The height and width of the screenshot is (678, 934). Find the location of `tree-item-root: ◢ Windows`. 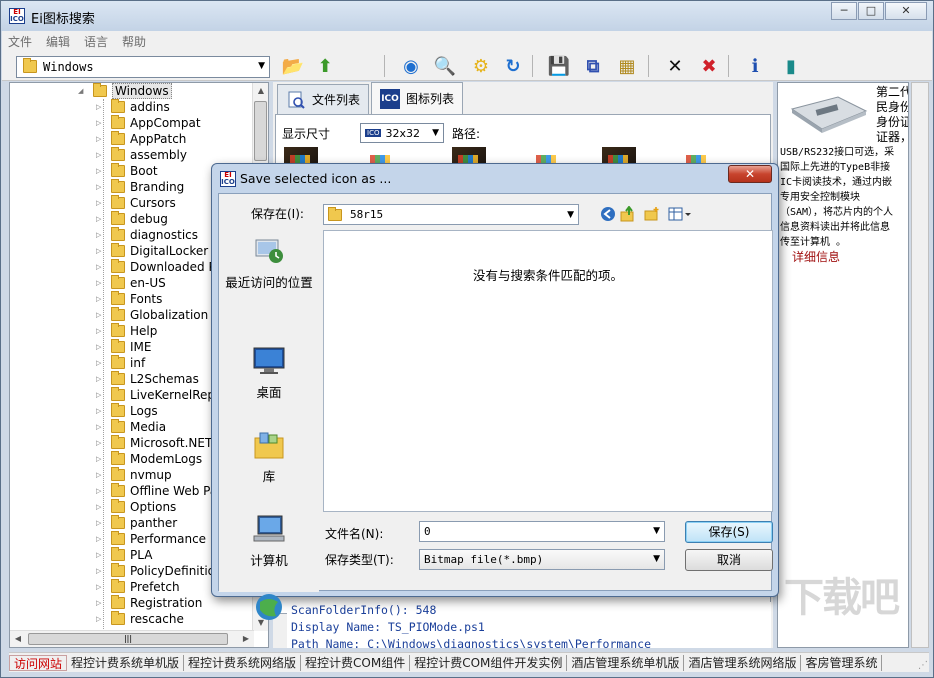

tree-item-root: ◢ Windows is located at coordinates (125, 91).